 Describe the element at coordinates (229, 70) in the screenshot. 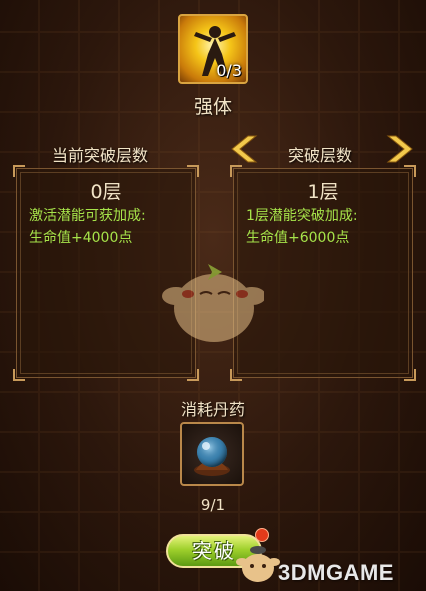

I see `skill-level-count: 0/3` at that location.